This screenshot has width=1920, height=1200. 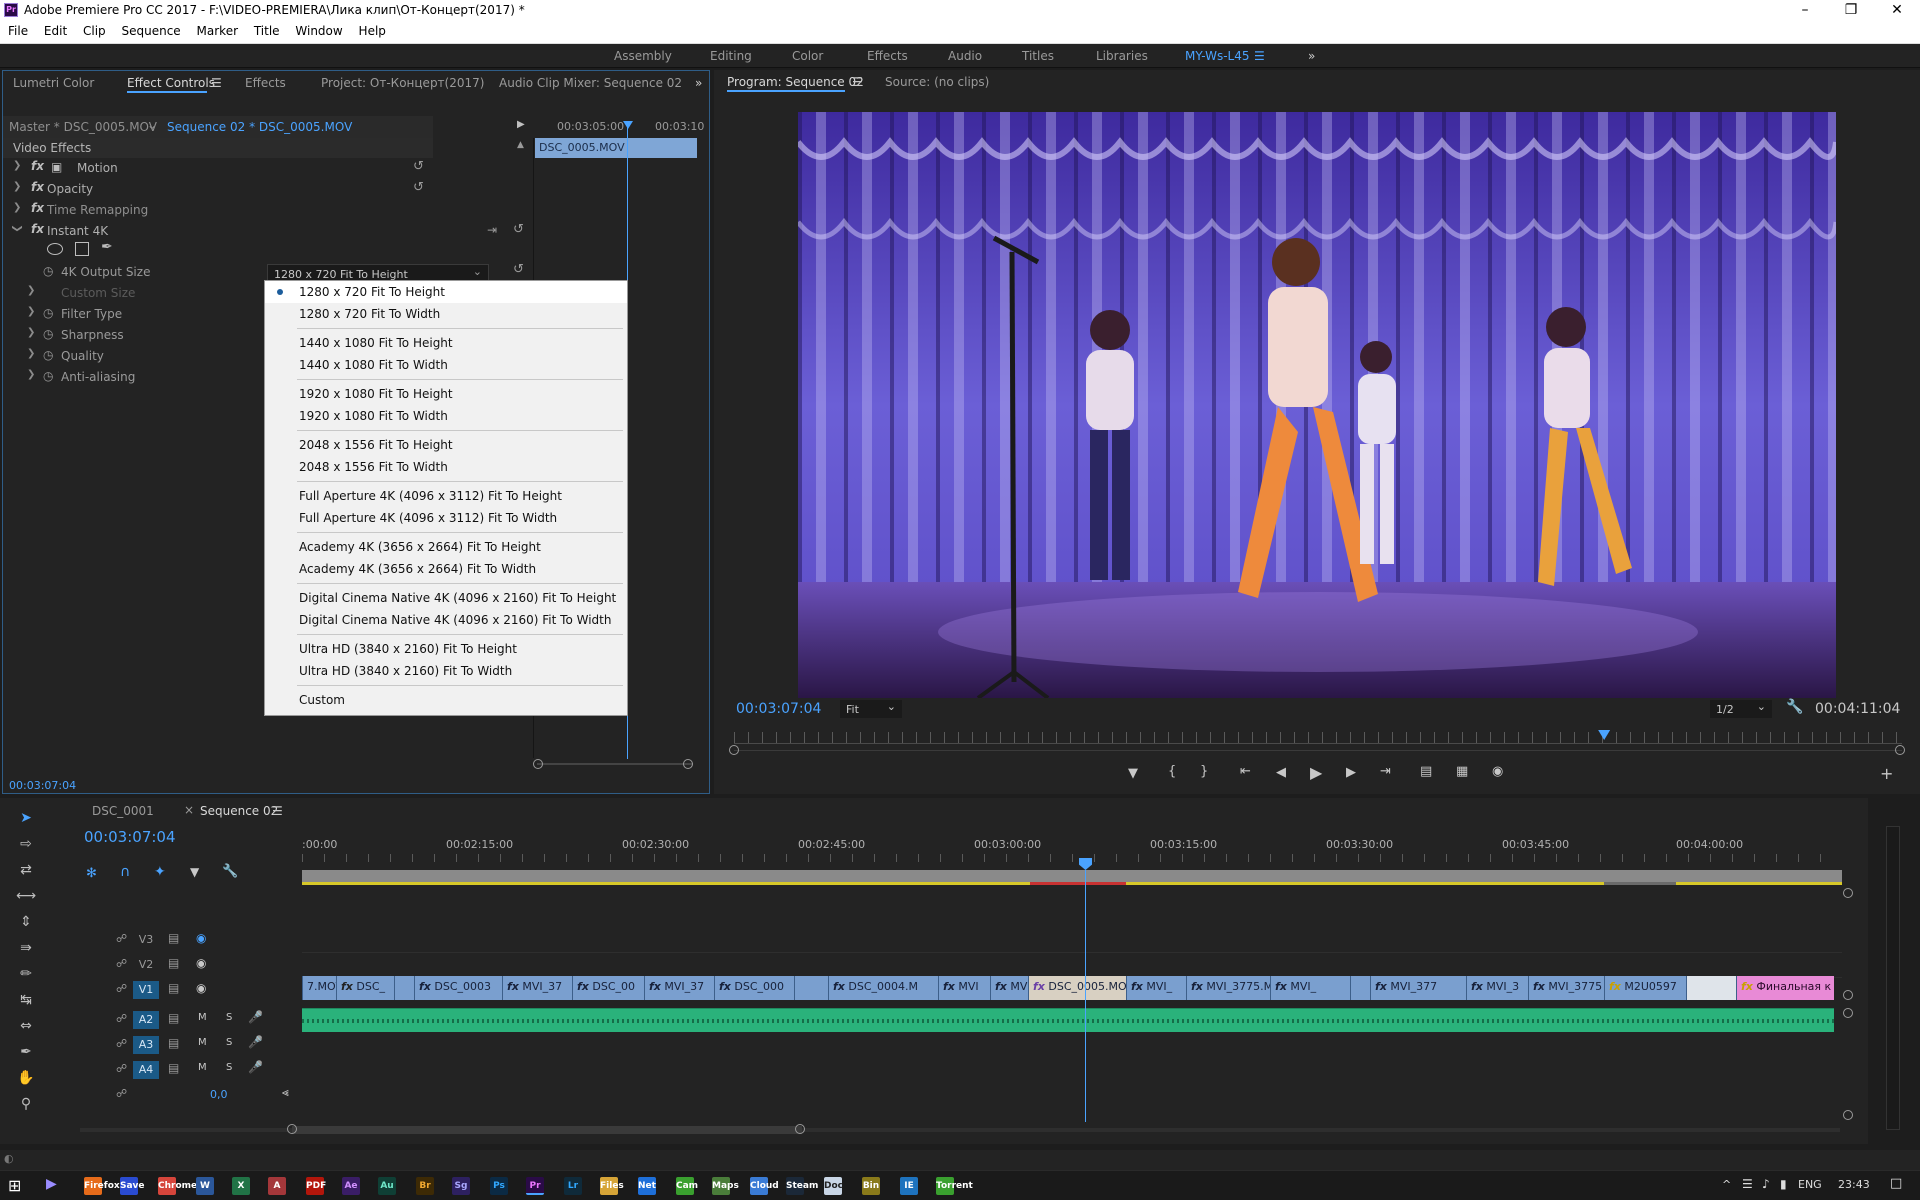 I want to click on timeline-scroll-handle-left, so click(x=292, y=1129).